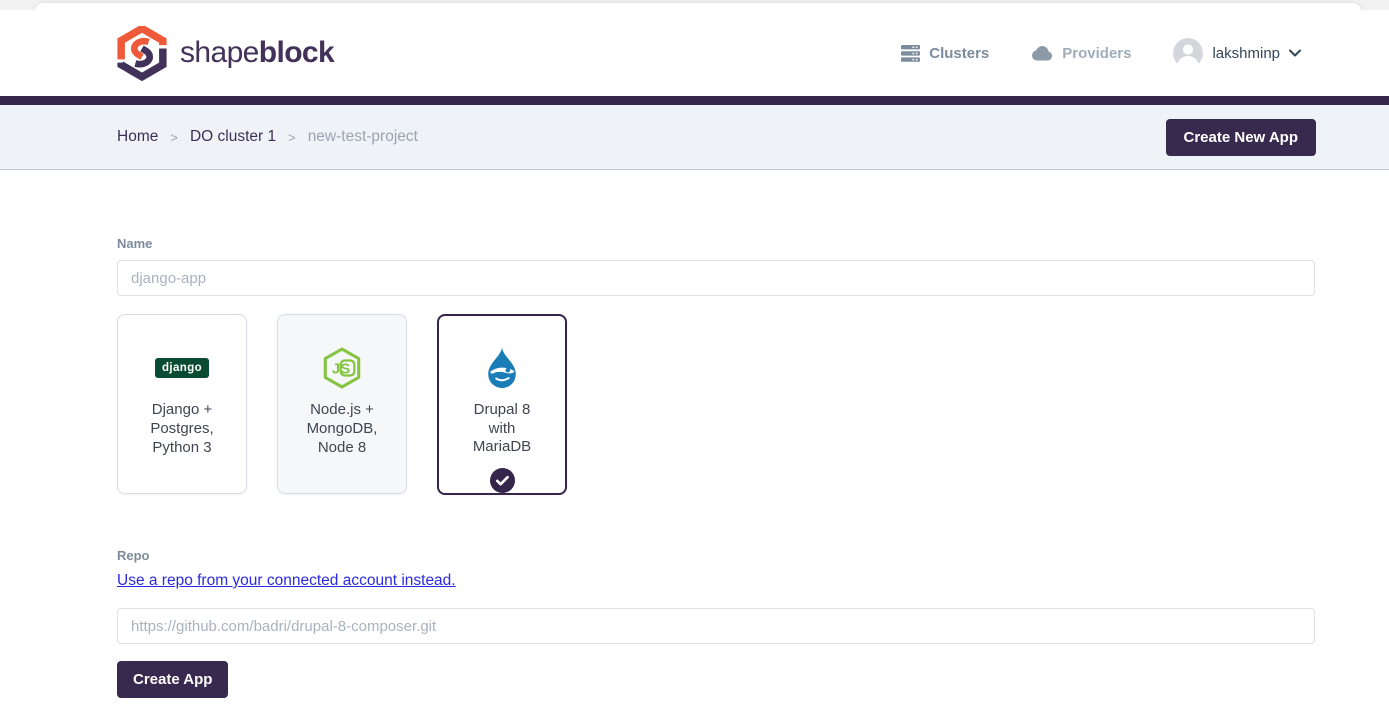 The height and width of the screenshot is (728, 1389). I want to click on create-new-app-button: Create New App, so click(1240, 137).